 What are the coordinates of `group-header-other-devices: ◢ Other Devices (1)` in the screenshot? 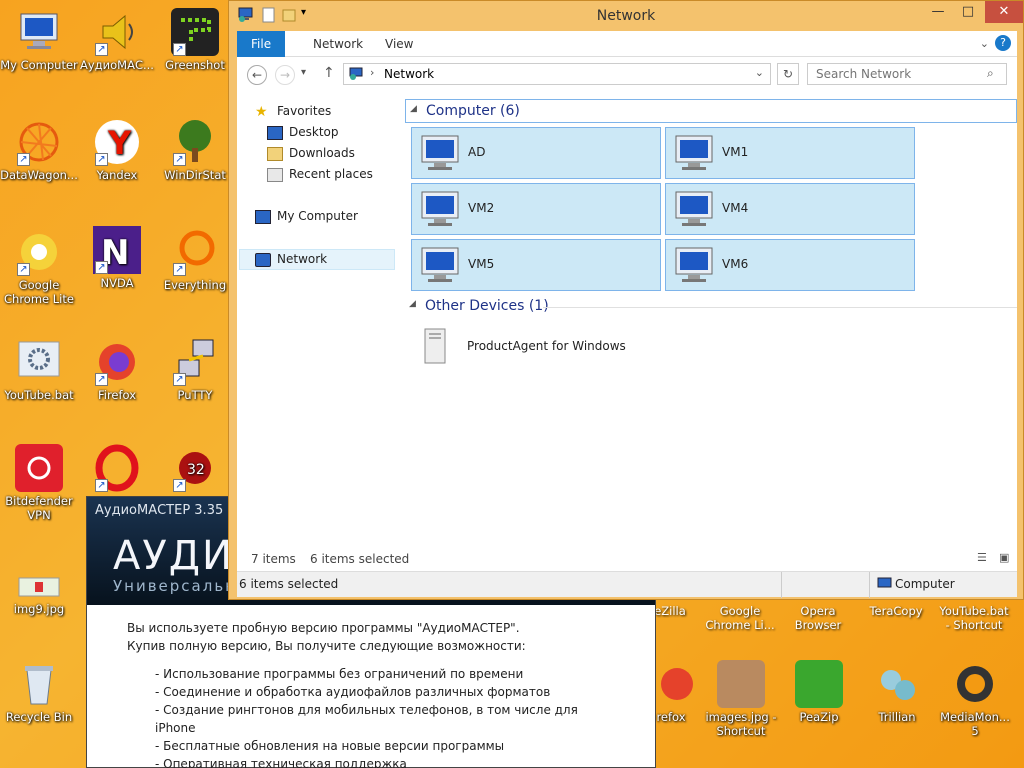 It's located at (711, 307).